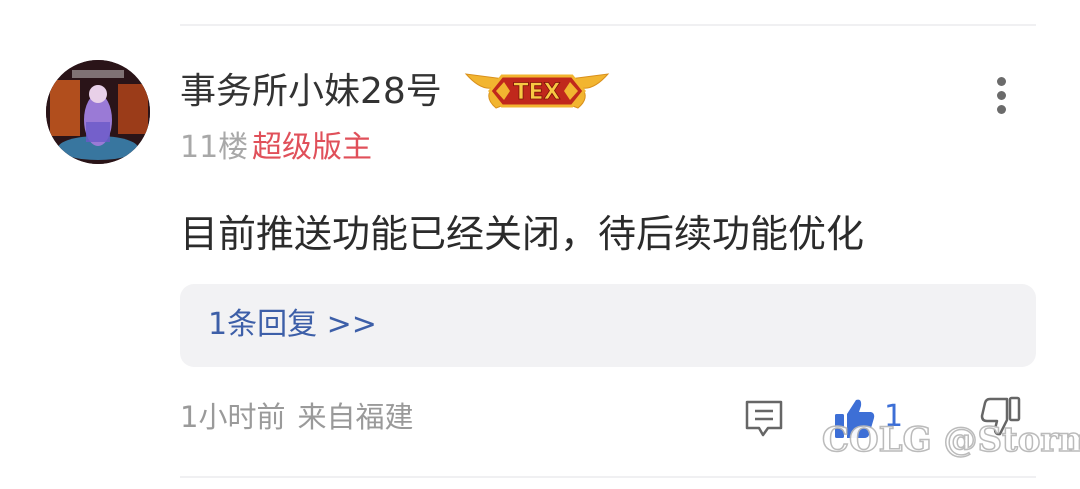  I want to click on gold-wing-level-badge-icon: TEX, so click(537, 91).